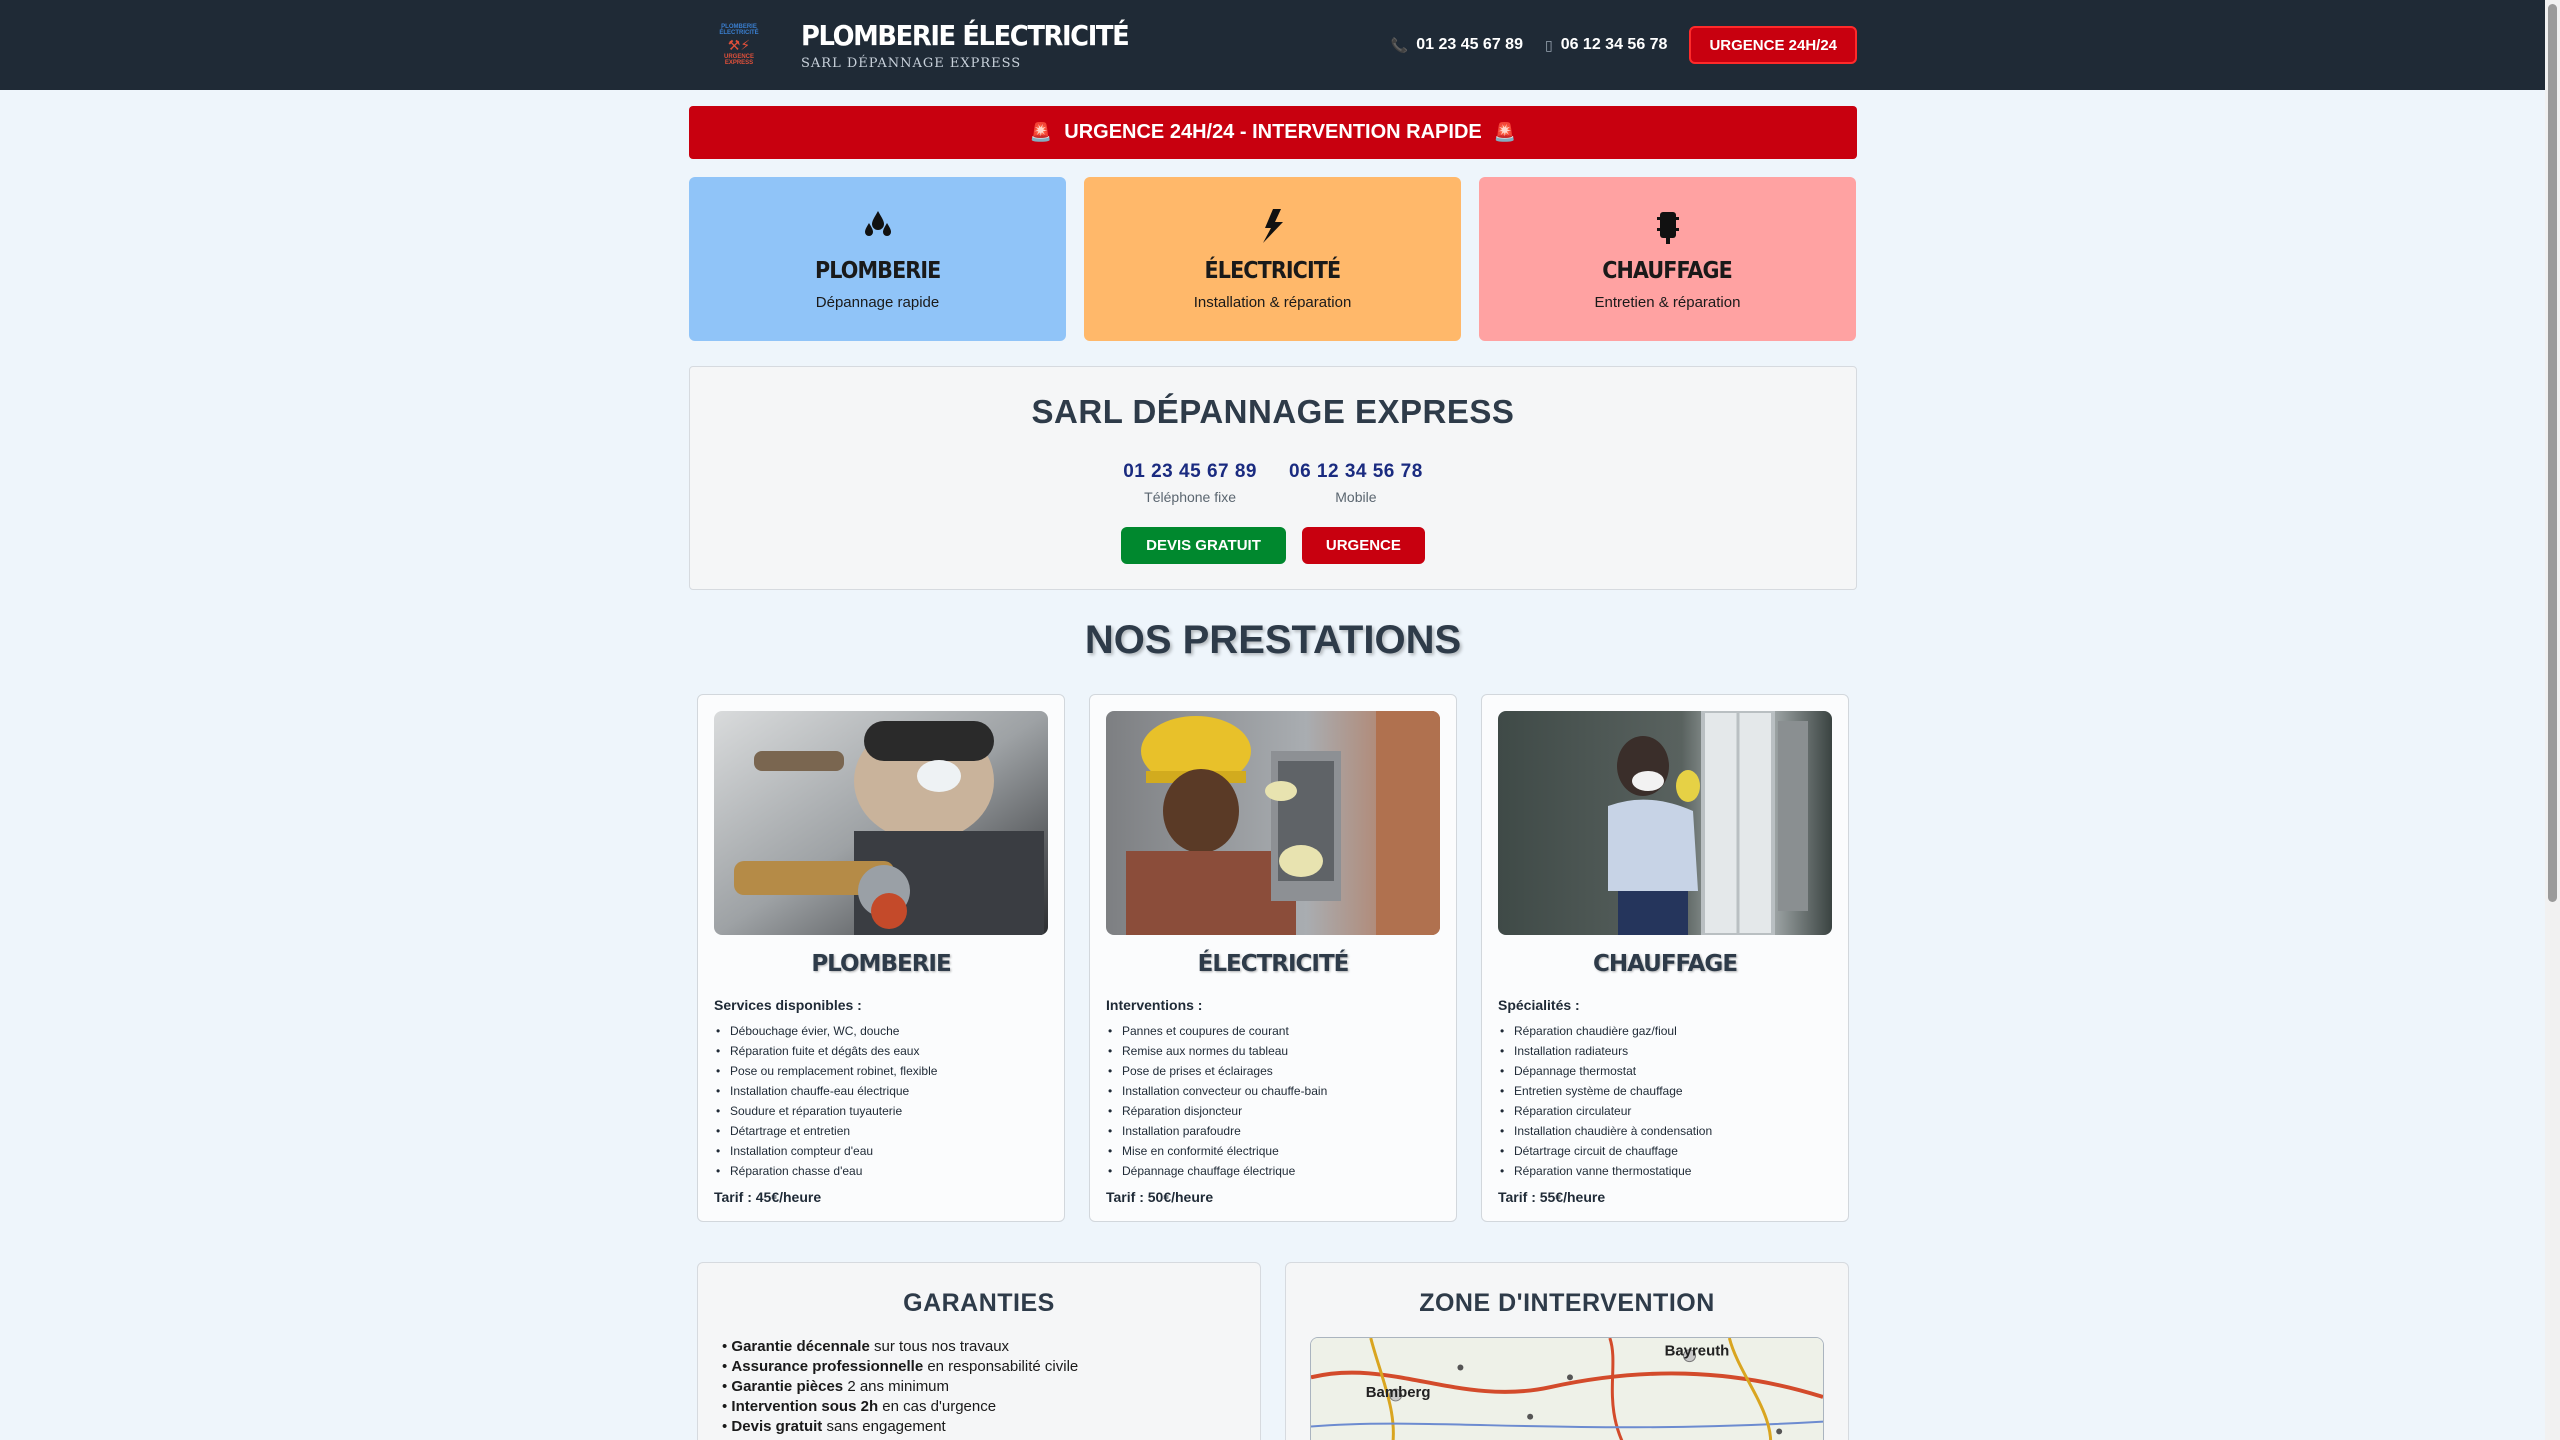 The width and height of the screenshot is (2560, 1440). What do you see at coordinates (881, 823) in the screenshot?
I see `plumber-photo` at bounding box center [881, 823].